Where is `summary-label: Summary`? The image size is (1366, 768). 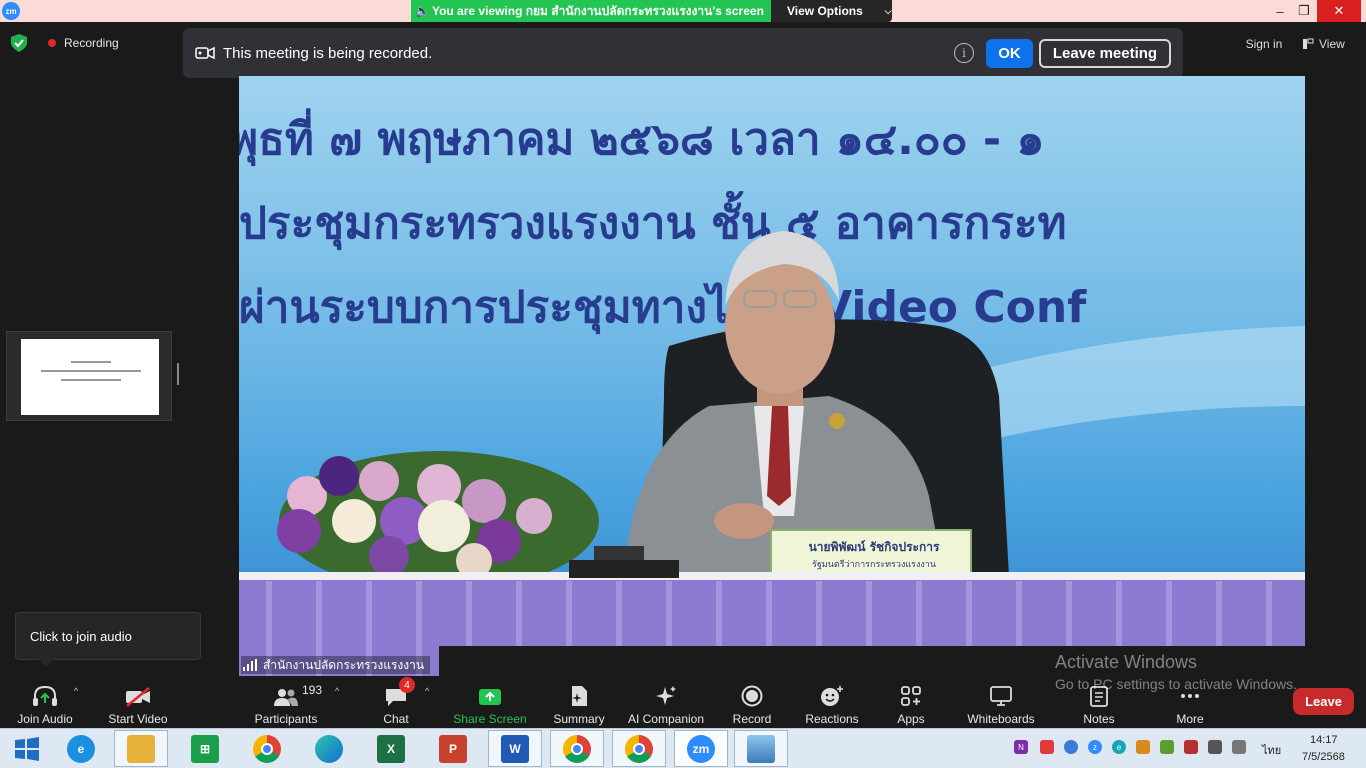 summary-label: Summary is located at coordinates (579, 719).